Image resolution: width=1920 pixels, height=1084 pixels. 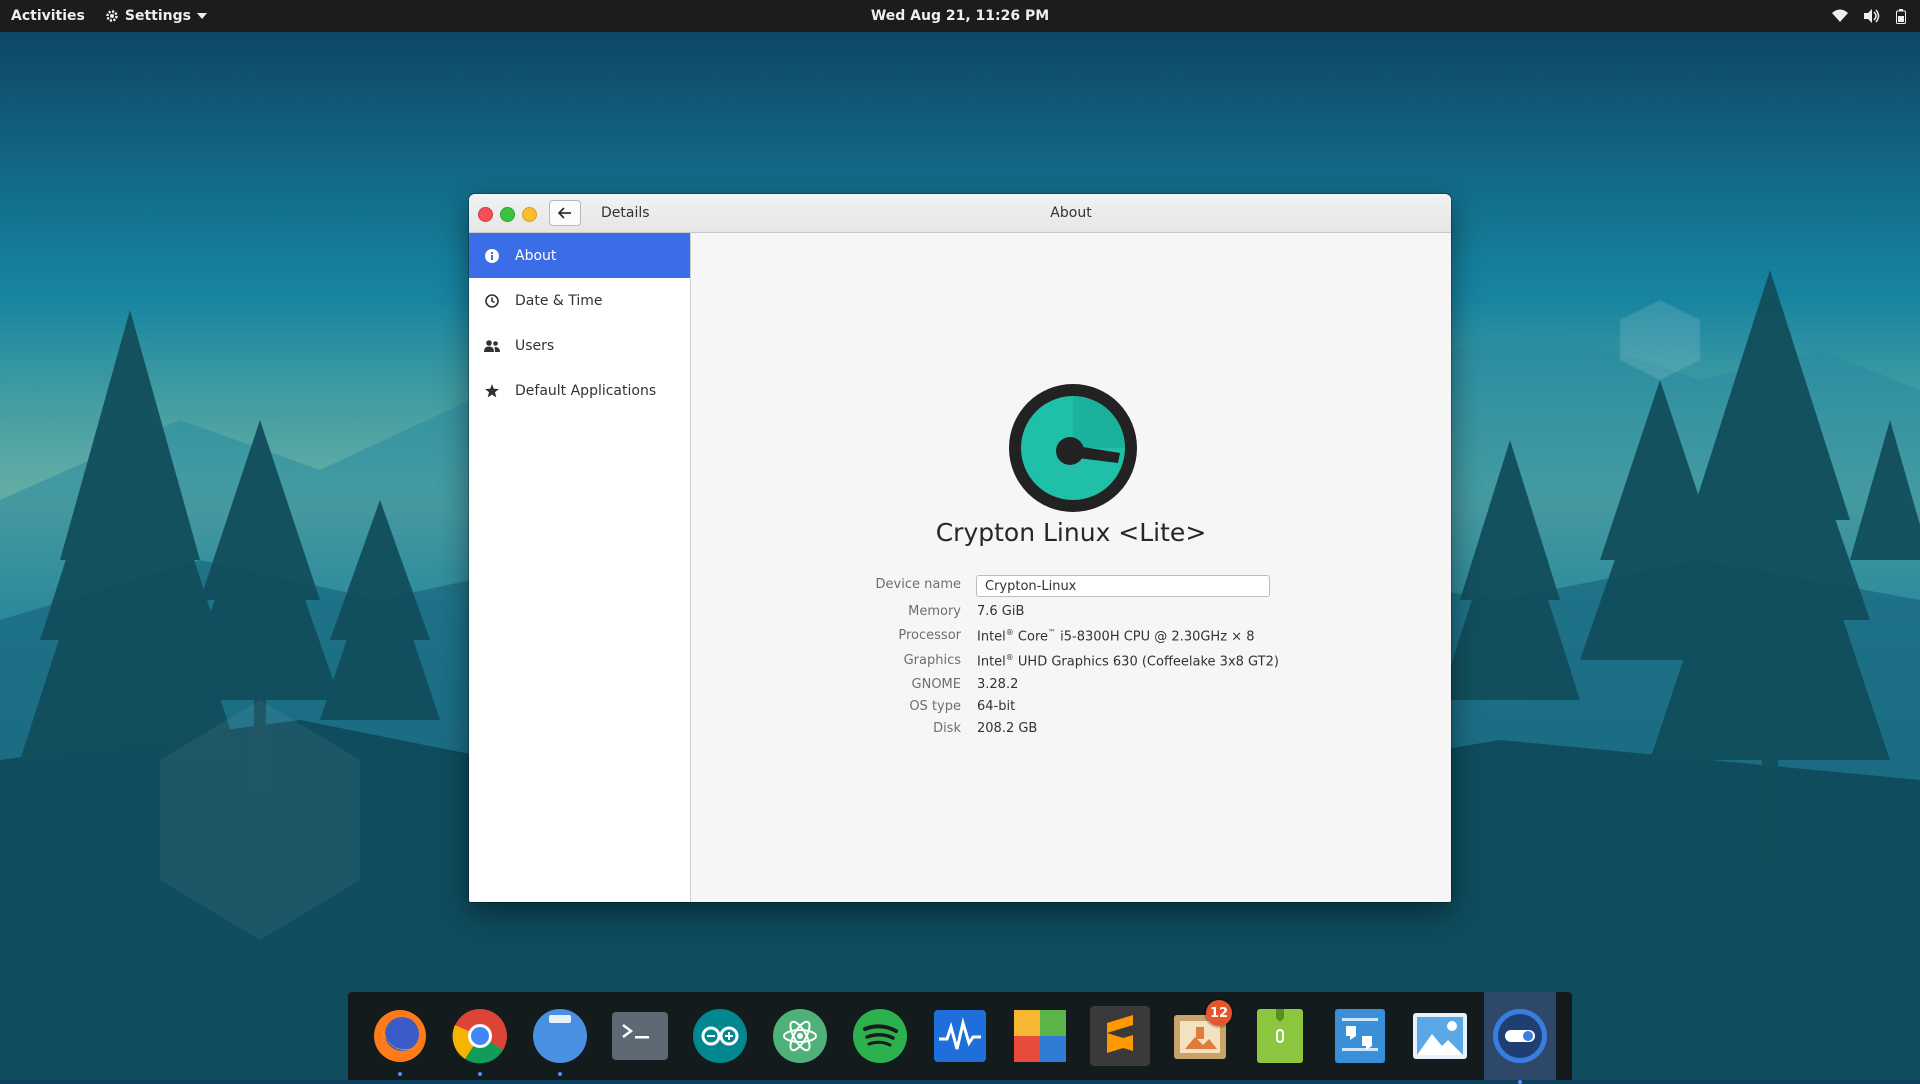 I want to click on top-bar: Activities Settings Wed Aug 21, 11:26 PM, so click(x=960, y=16).